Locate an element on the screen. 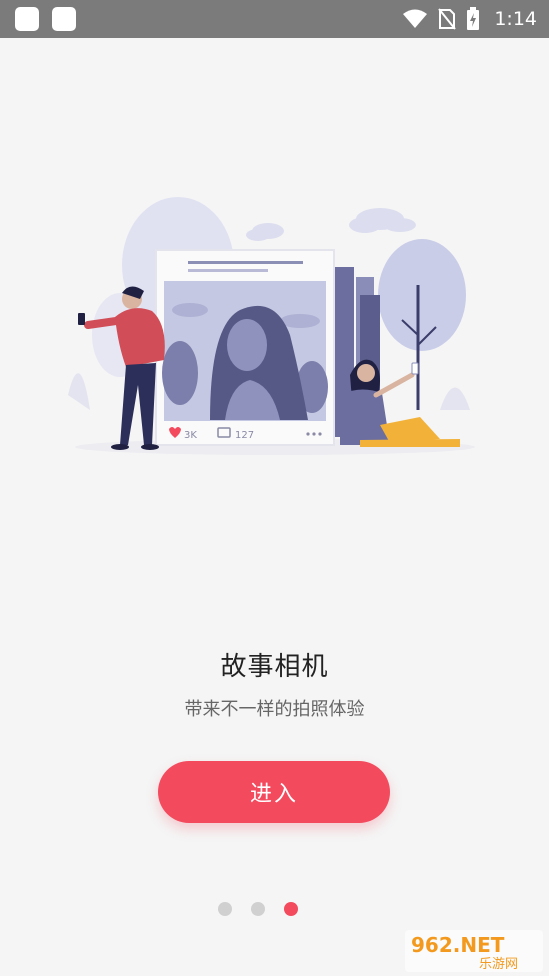 The height and width of the screenshot is (976, 549). bush is located at coordinates (79, 391).